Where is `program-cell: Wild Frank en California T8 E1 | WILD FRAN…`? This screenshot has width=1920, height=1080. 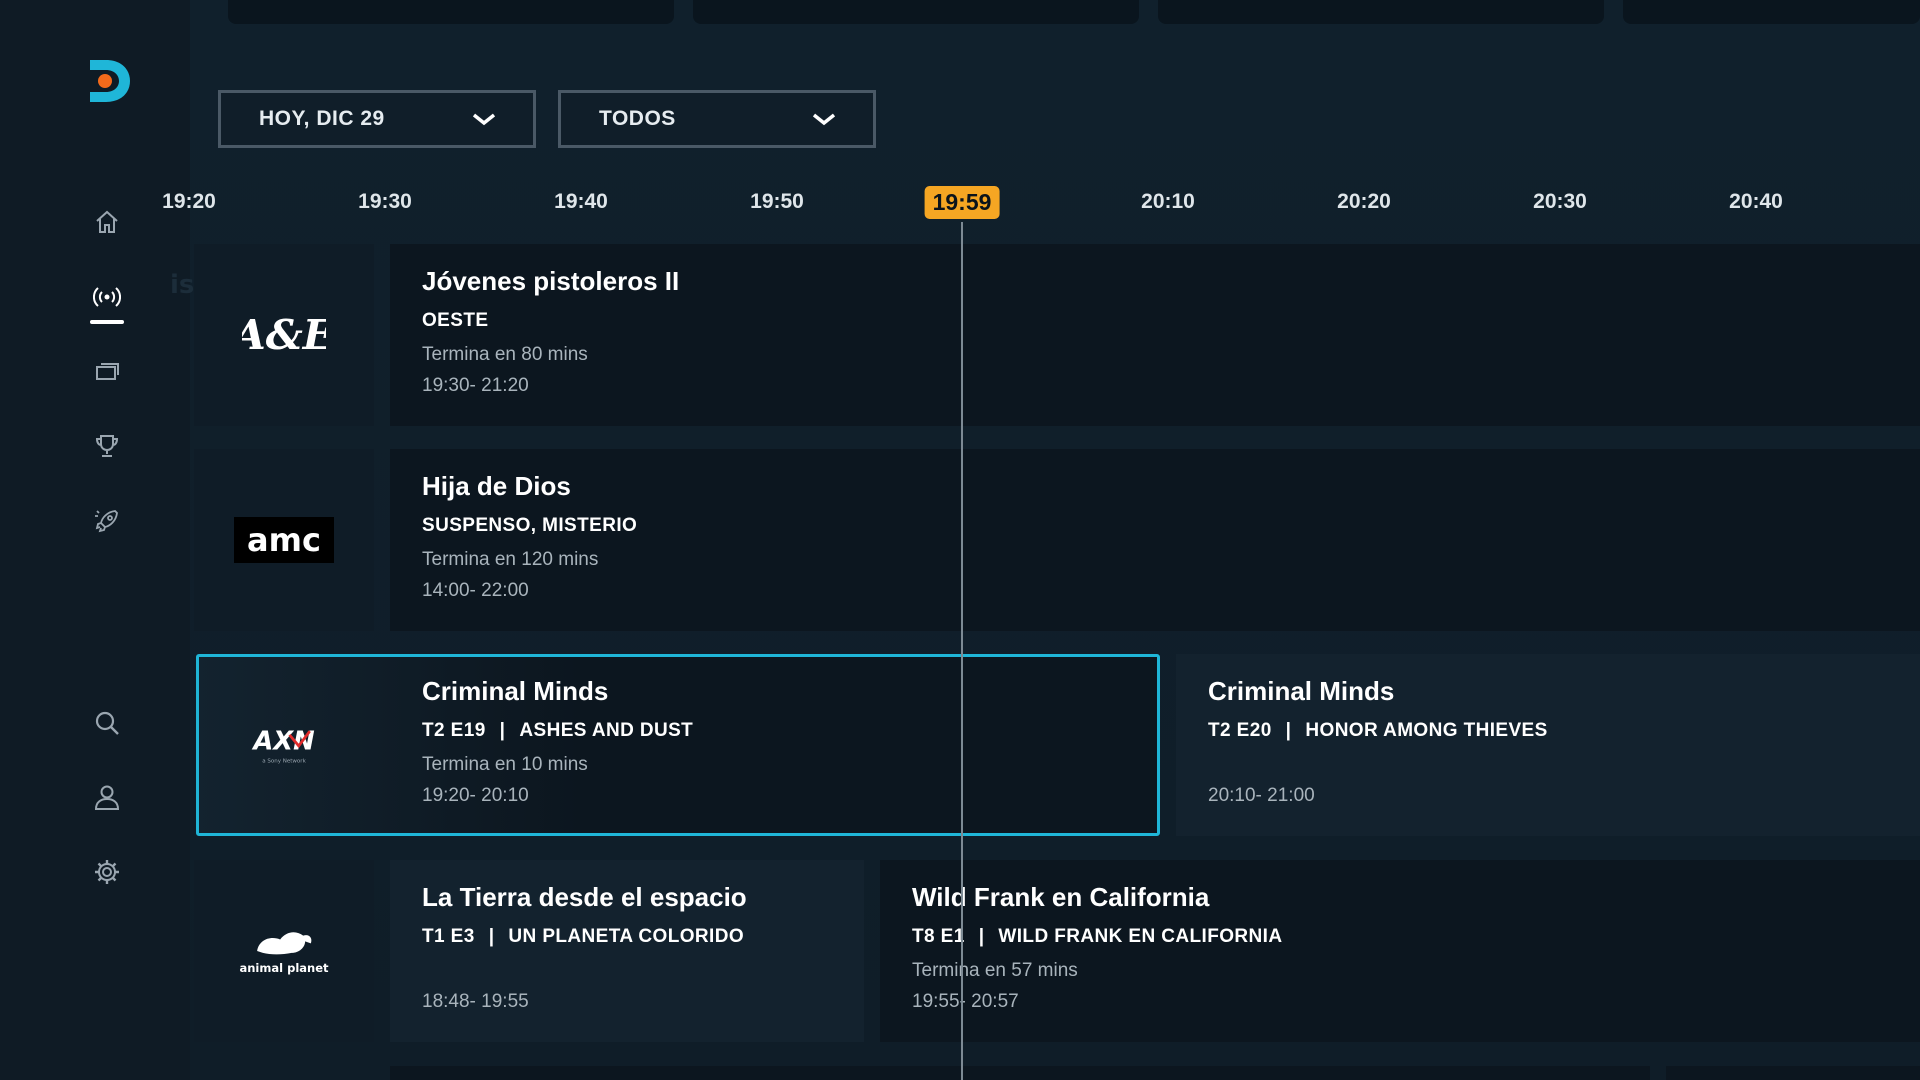
program-cell: Wild Frank en California T8 E1 | WILD FRAN… is located at coordinates (1400, 951).